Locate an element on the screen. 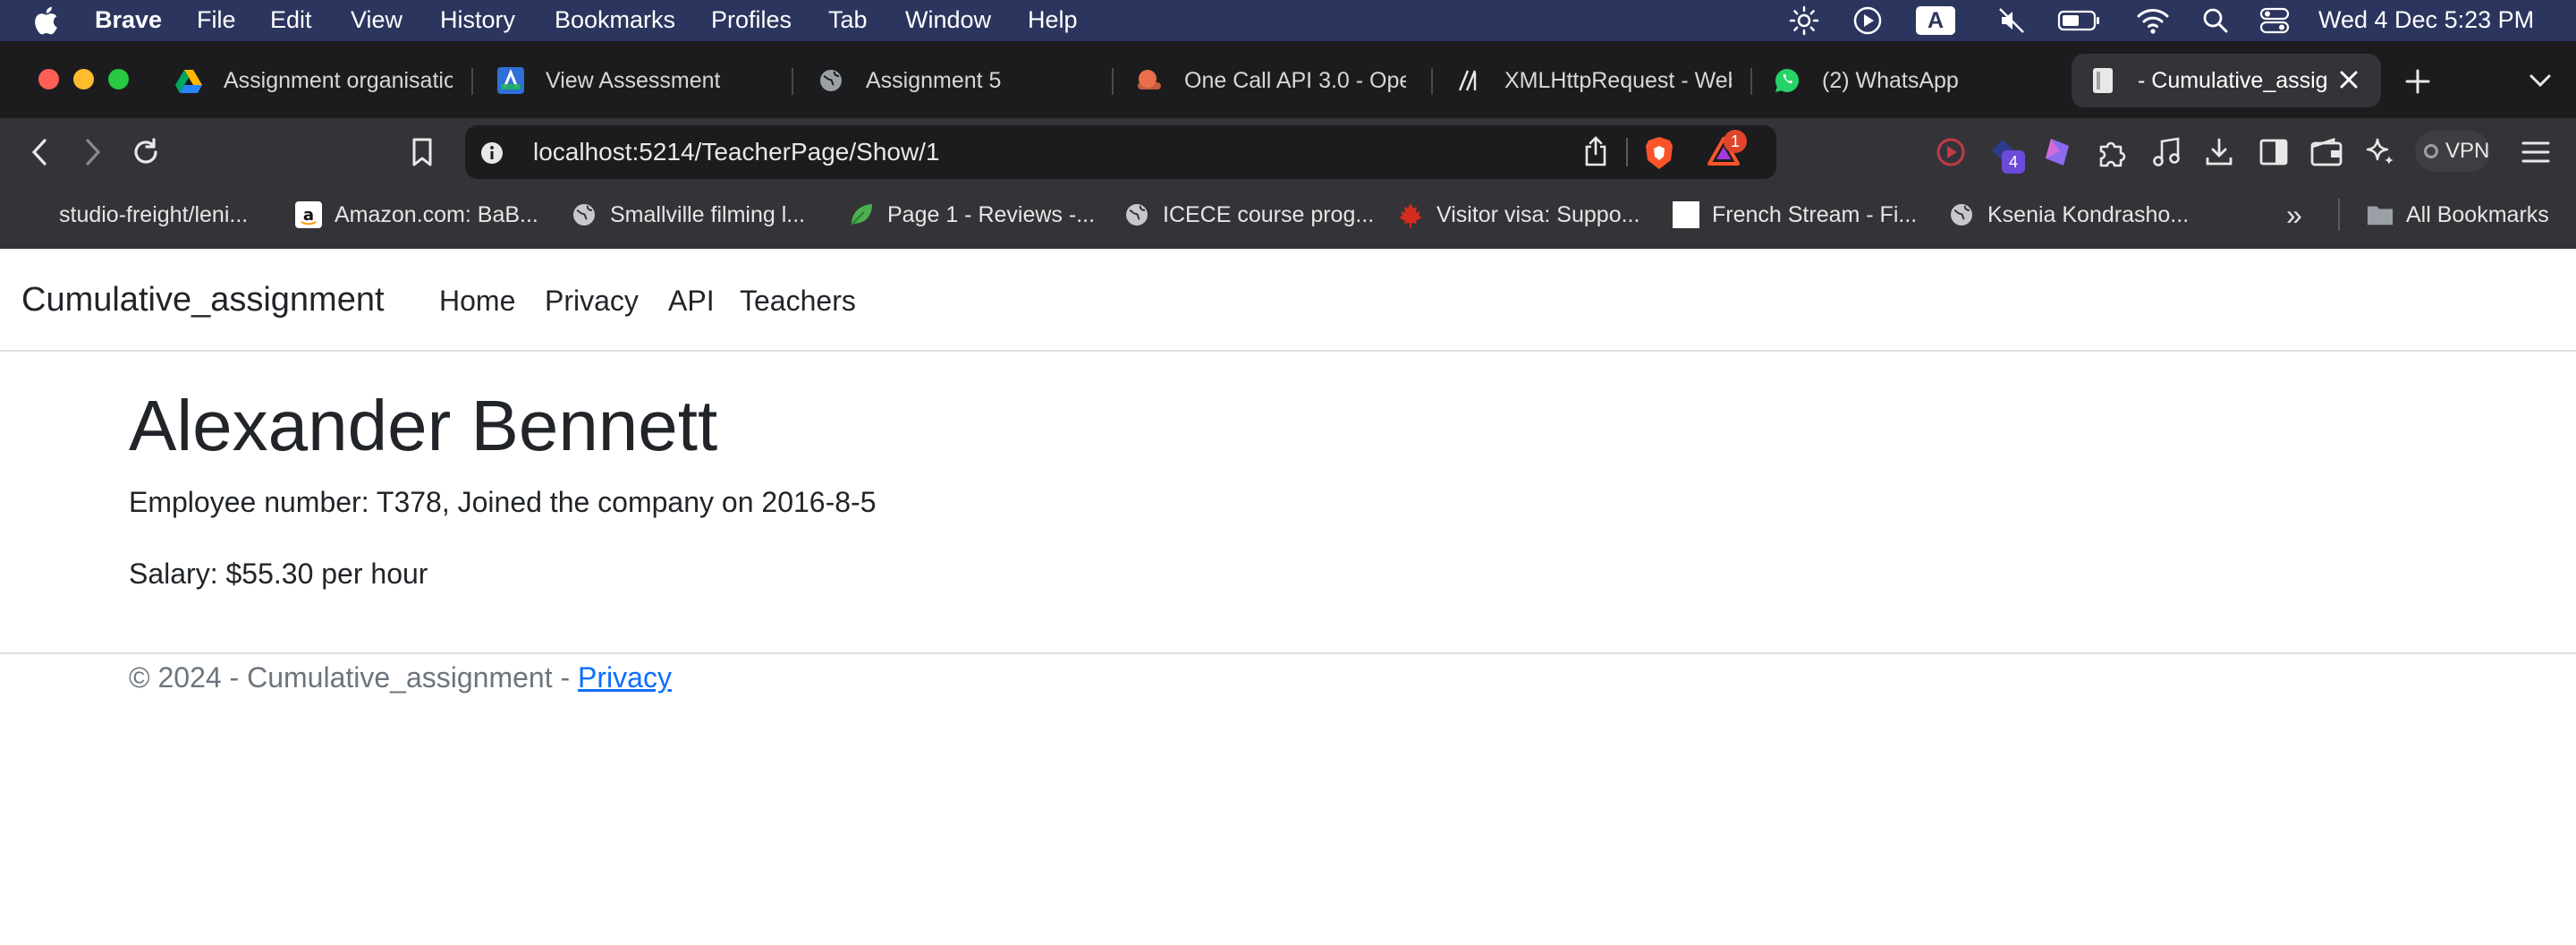 This screenshot has width=2576, height=945. tab-label: View Assessment is located at coordinates (633, 80).